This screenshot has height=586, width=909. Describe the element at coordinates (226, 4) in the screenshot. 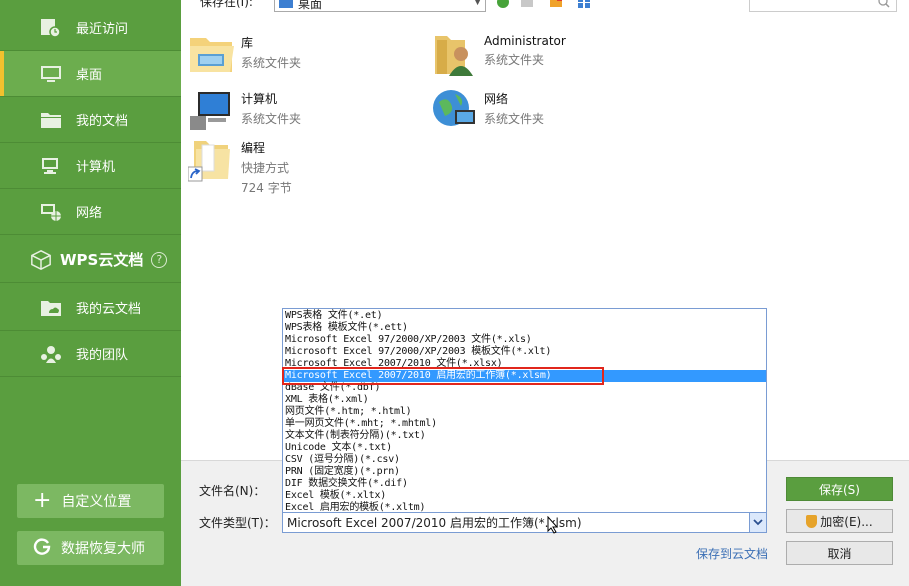

I see `save-in-label: 保存在(I):` at that location.